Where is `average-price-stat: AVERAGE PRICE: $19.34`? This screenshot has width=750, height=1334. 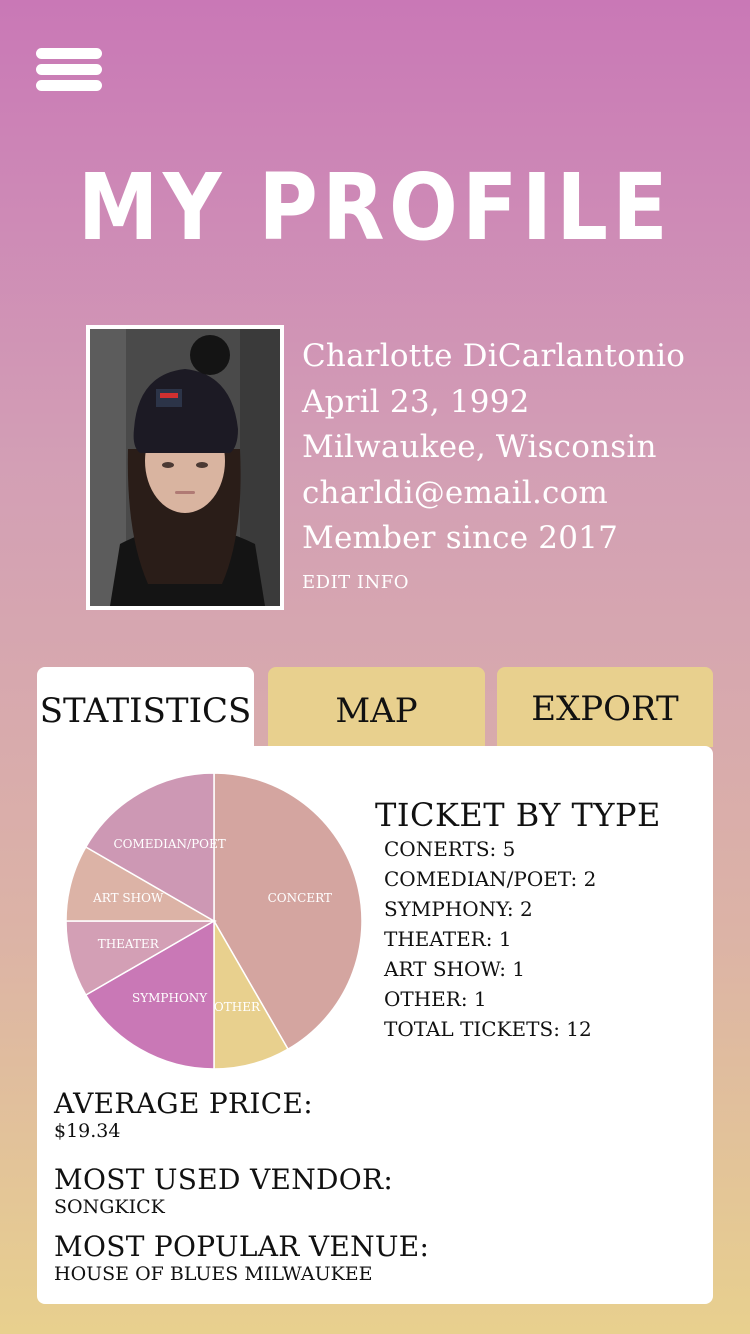 average-price-stat: AVERAGE PRICE: $19.34 is located at coordinates (183, 1115).